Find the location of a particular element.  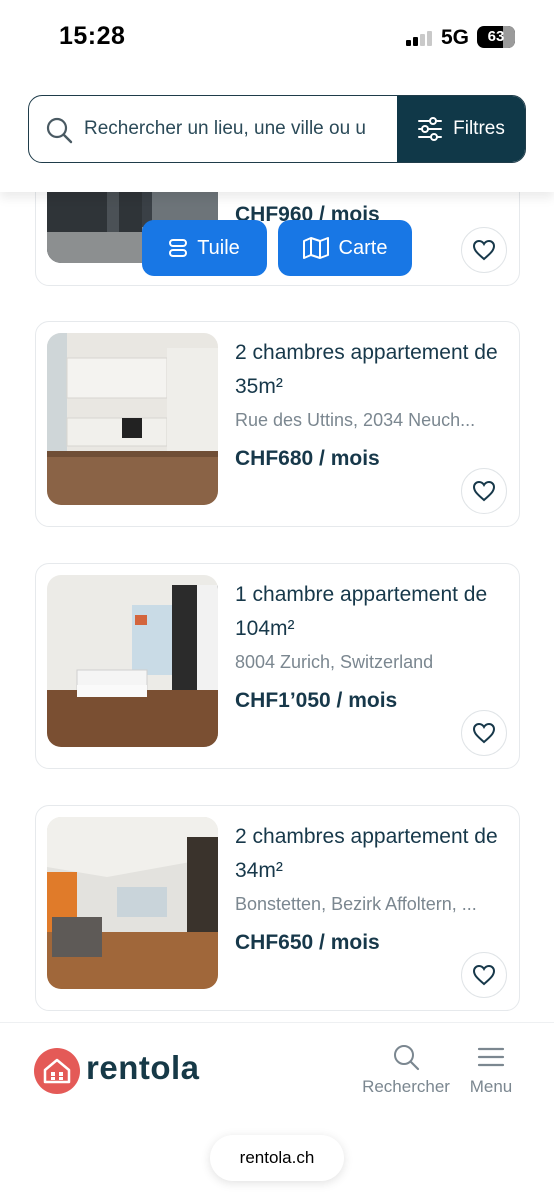

listing-price: CHF1’050 / mois is located at coordinates (316, 700).